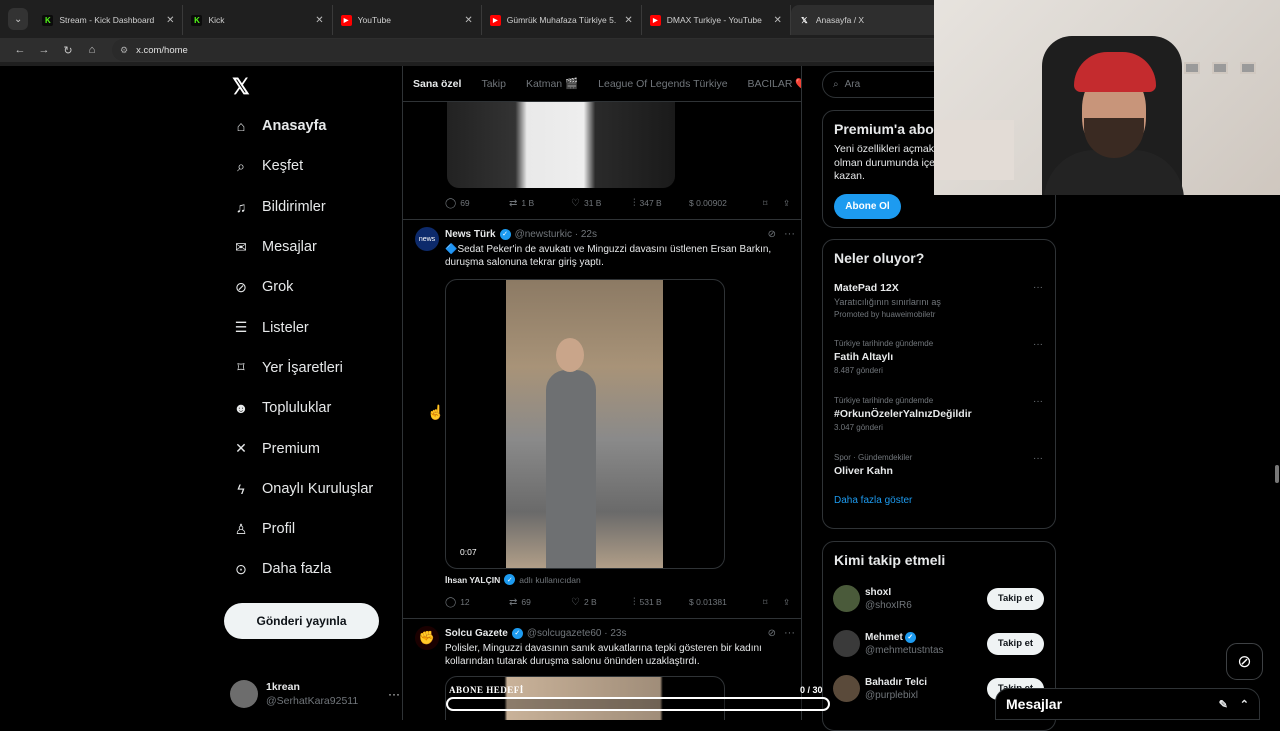  Describe the element at coordinates (562, 20) in the screenshot. I see `browser-tab: ▶ Gümrük Muhafaza Türkiye 5. Bölüm ✕` at that location.